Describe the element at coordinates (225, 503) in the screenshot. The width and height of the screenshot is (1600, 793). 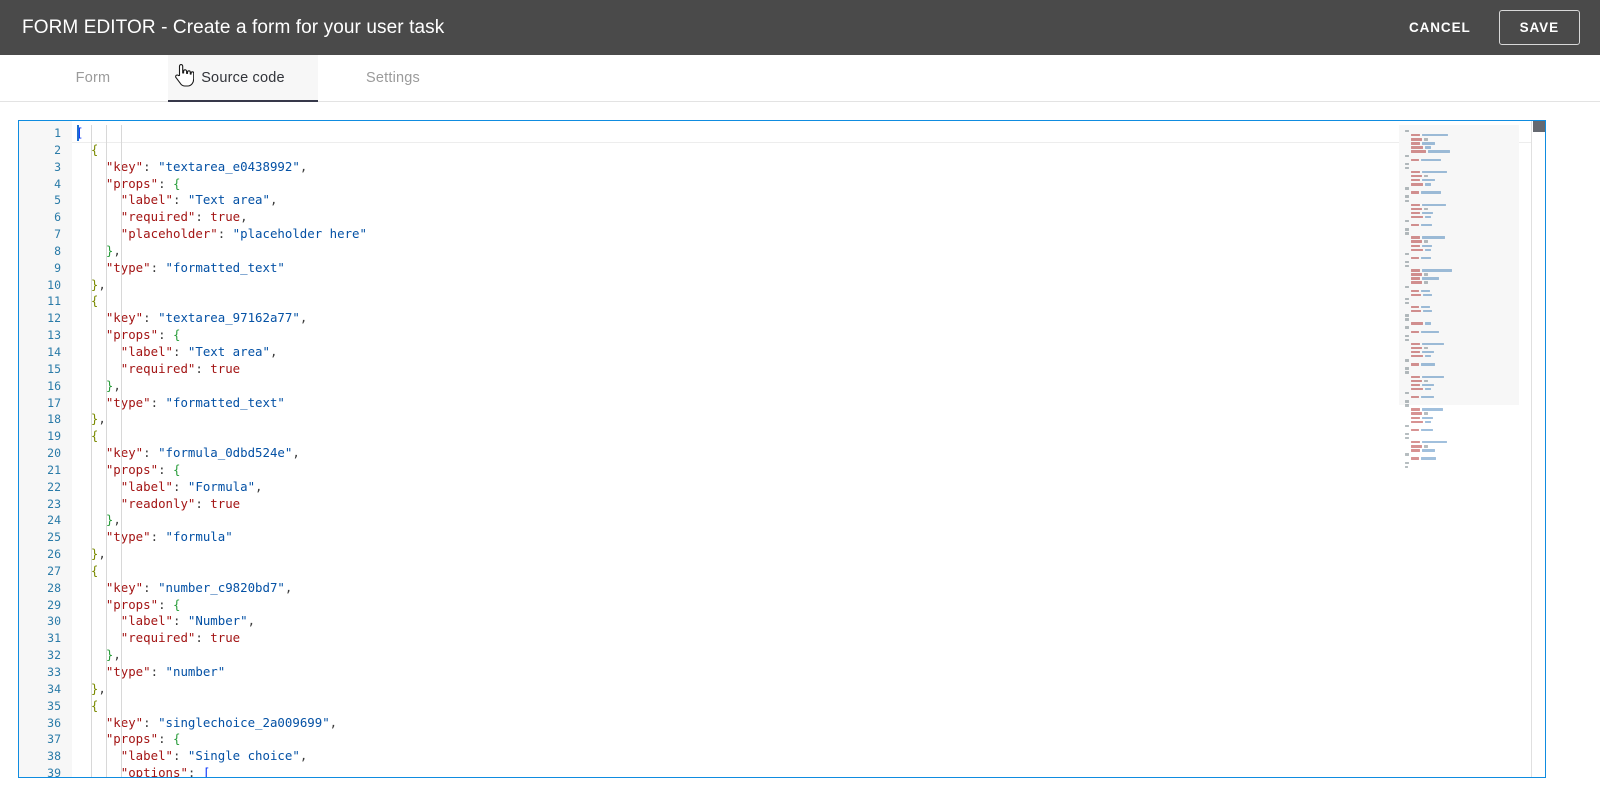
I see `code-token: true` at that location.